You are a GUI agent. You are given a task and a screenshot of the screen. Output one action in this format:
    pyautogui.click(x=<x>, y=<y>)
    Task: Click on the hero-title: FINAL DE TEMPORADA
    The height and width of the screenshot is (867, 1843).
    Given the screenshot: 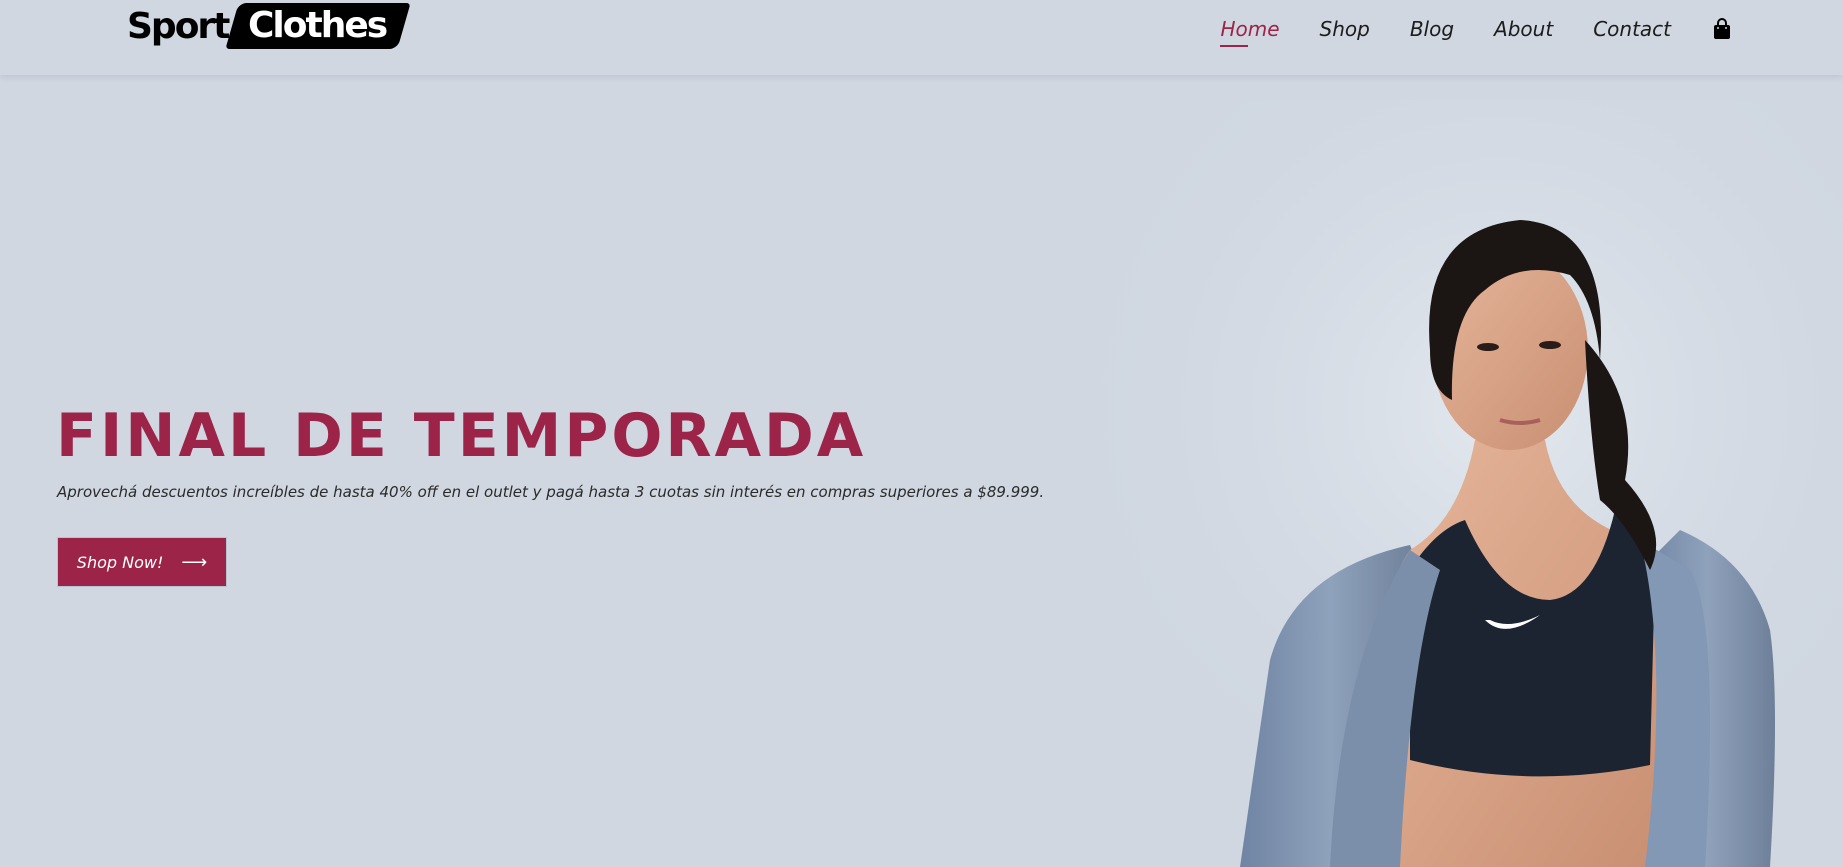 What is the action you would take?
    pyautogui.click(x=461, y=436)
    